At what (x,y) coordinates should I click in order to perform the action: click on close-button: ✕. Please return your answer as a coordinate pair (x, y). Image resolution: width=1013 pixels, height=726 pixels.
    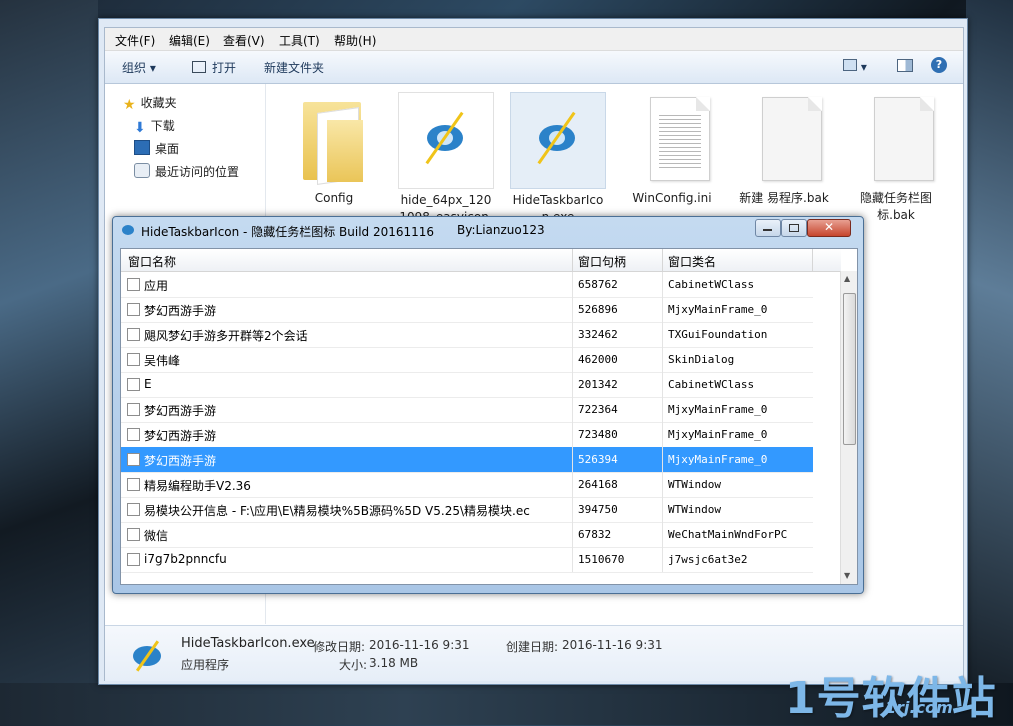
    Looking at the image, I should click on (829, 228).